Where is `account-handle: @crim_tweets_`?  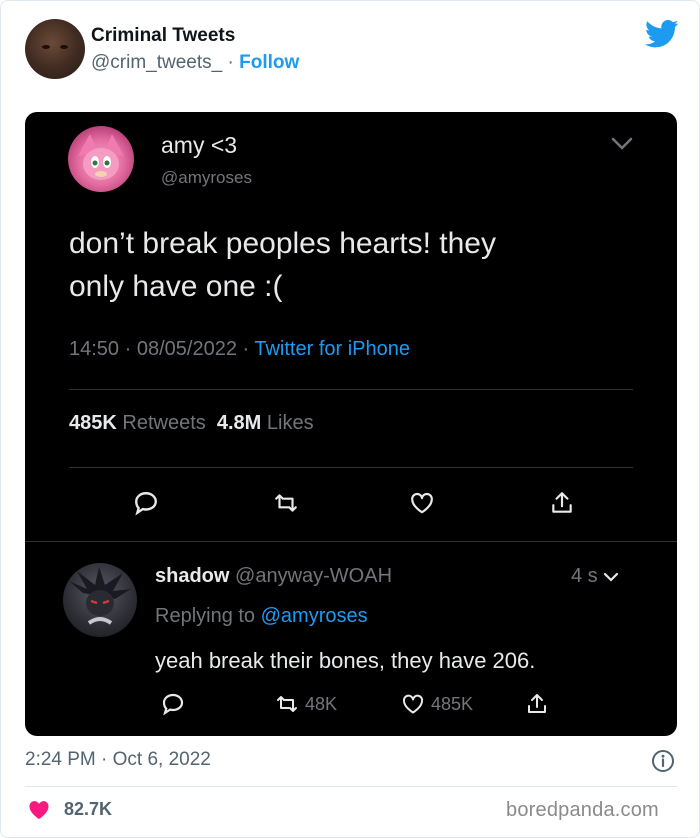
account-handle: @crim_tweets_ is located at coordinates (156, 62).